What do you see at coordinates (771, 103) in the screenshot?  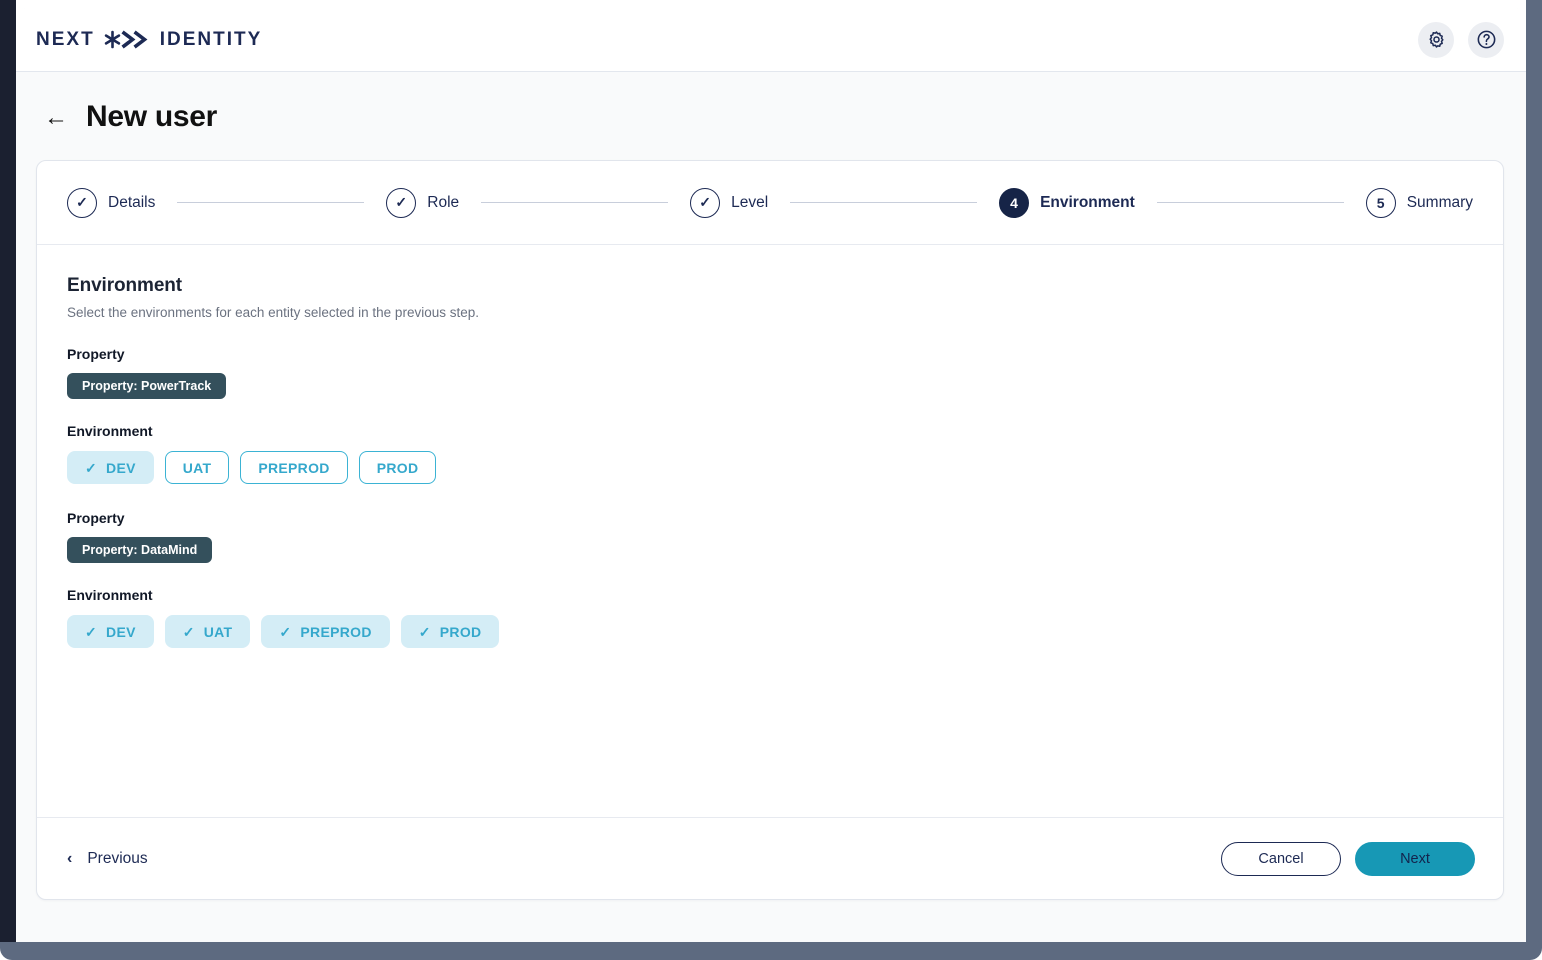 I see `page-header: ← New user` at bounding box center [771, 103].